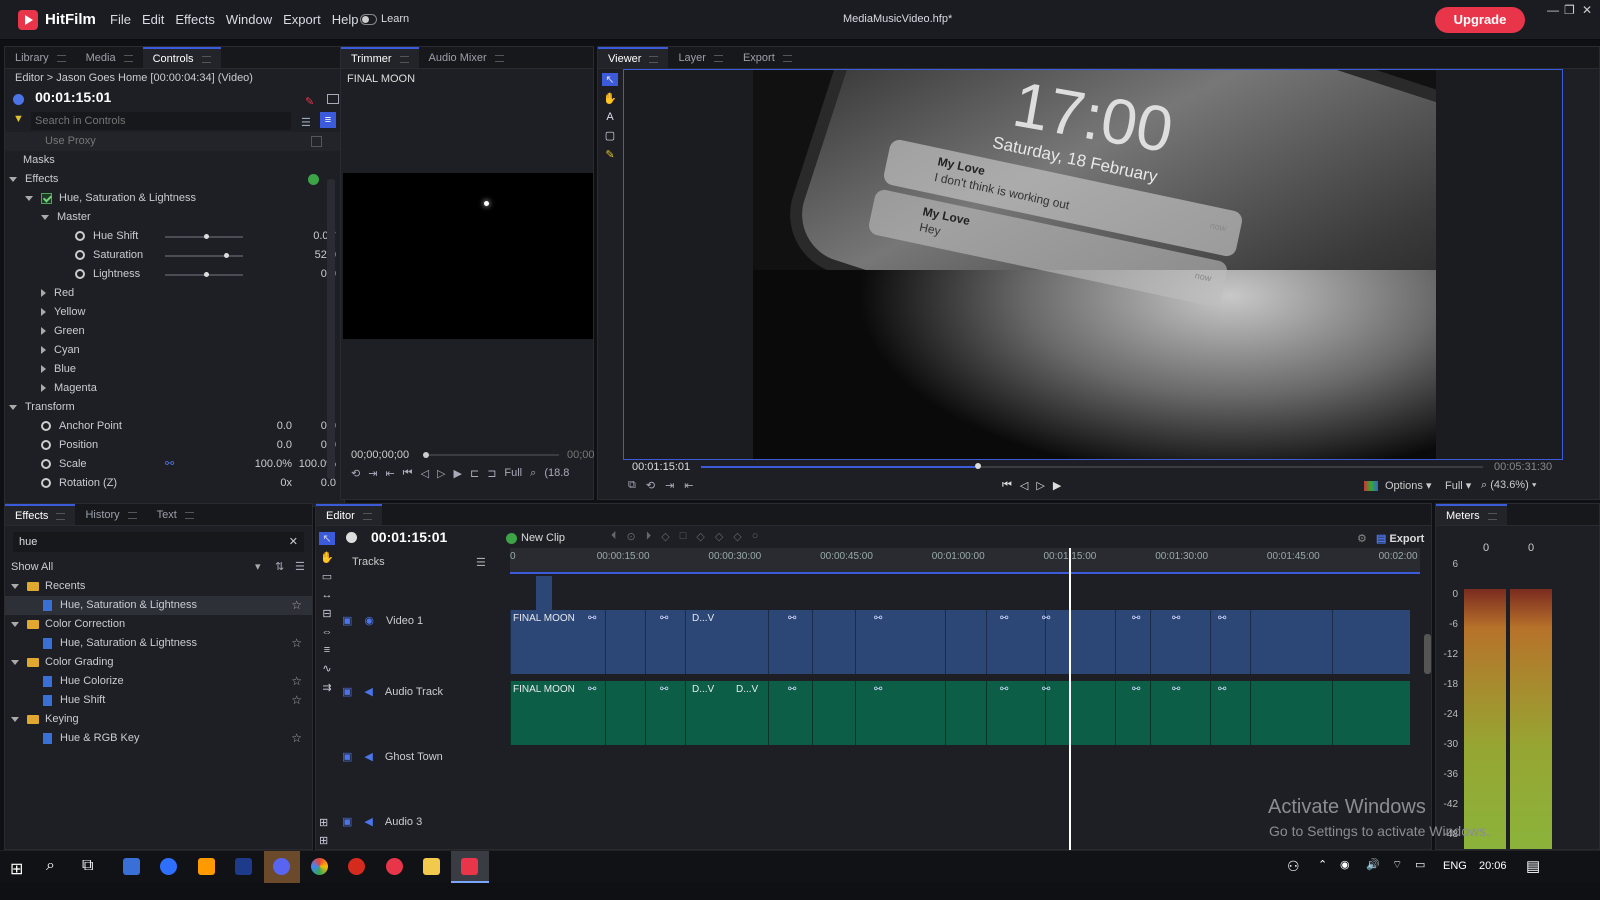  Describe the element at coordinates (327, 632) in the screenshot. I see `rate-tool-icon: ⇔` at that location.